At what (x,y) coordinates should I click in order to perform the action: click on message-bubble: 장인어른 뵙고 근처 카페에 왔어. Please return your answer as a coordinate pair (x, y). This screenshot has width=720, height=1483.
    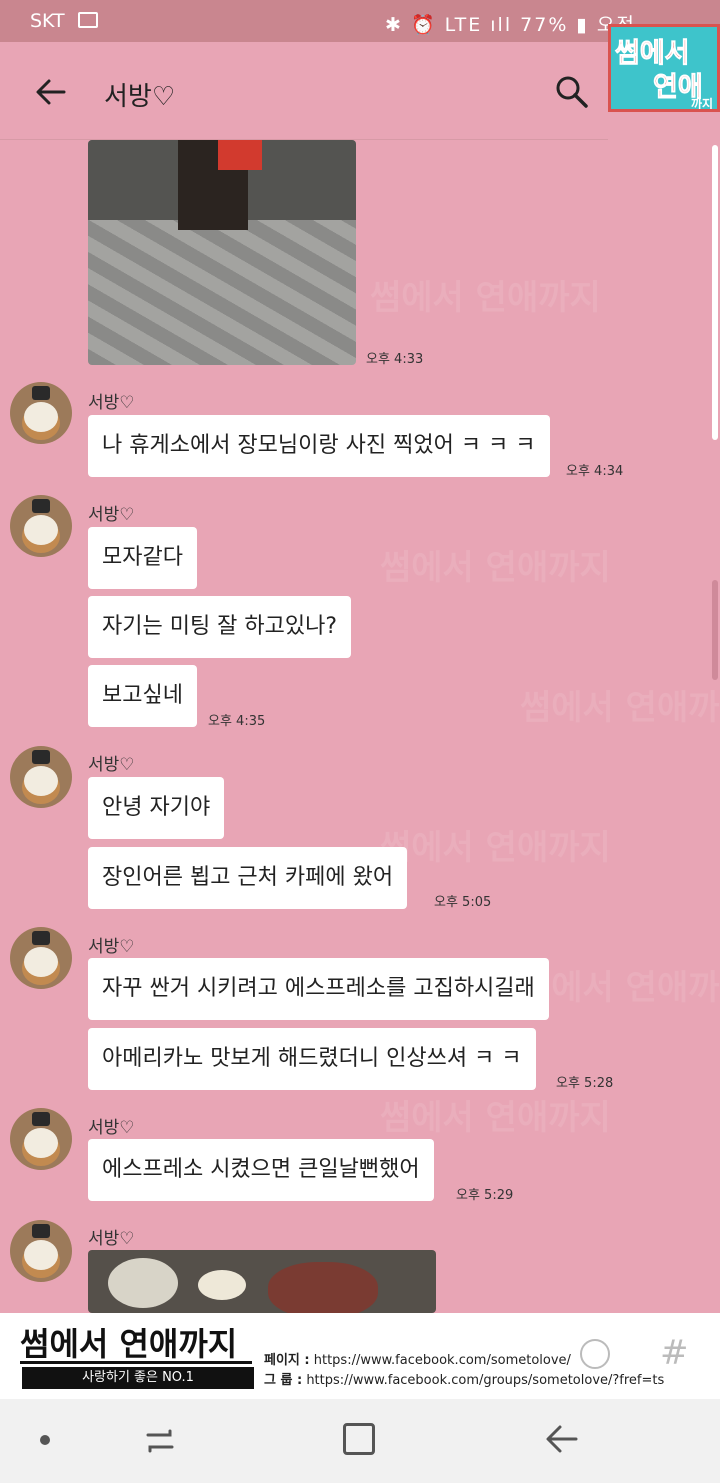
    Looking at the image, I should click on (248, 878).